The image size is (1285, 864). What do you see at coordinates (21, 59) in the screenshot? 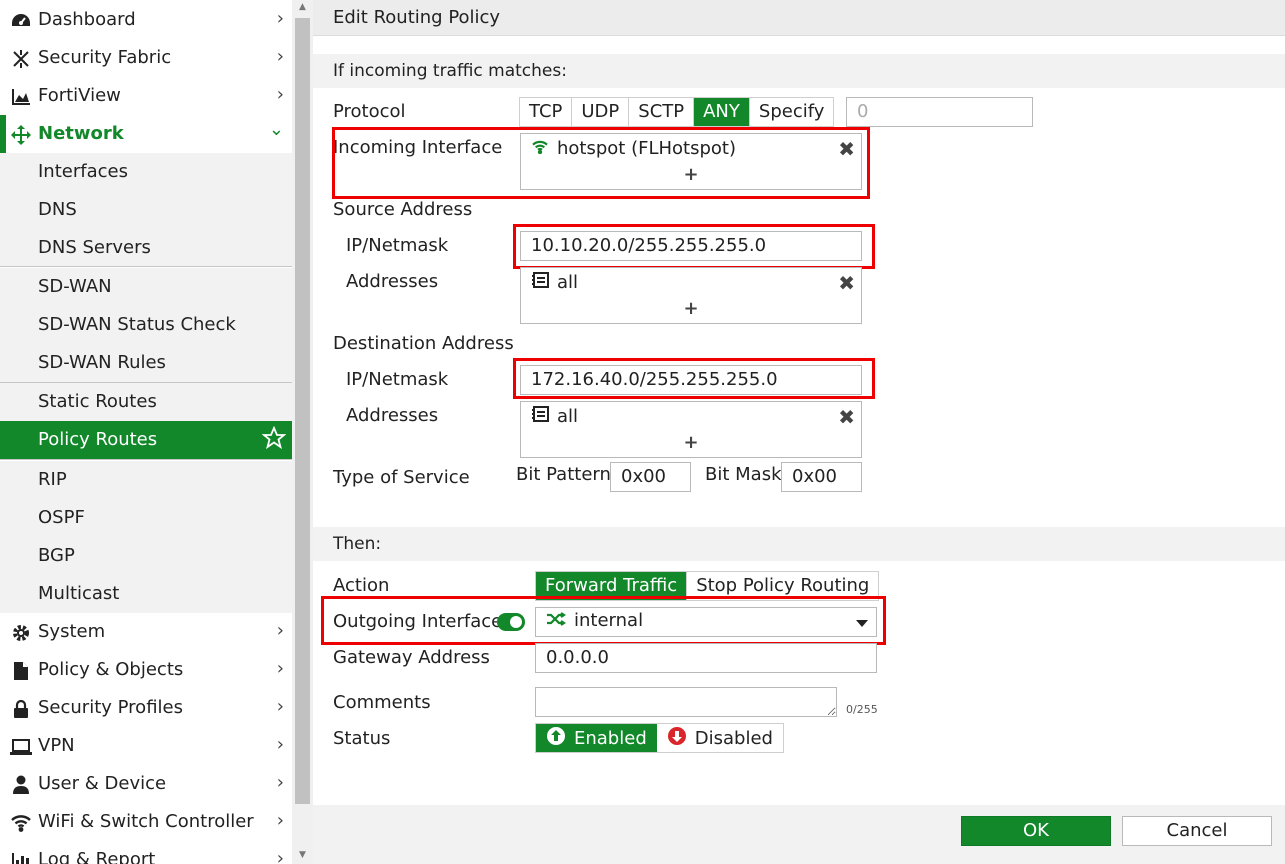
I see `security-fabric-icon` at bounding box center [21, 59].